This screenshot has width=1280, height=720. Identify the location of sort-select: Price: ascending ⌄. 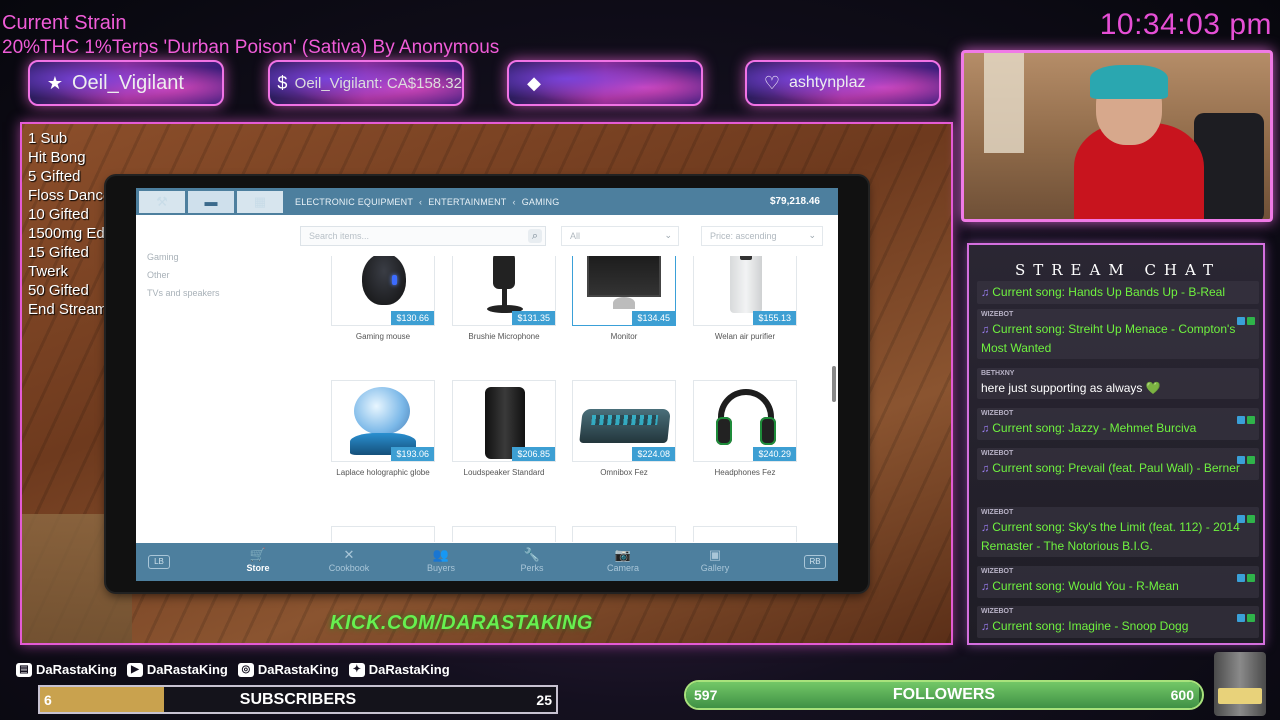
(762, 236).